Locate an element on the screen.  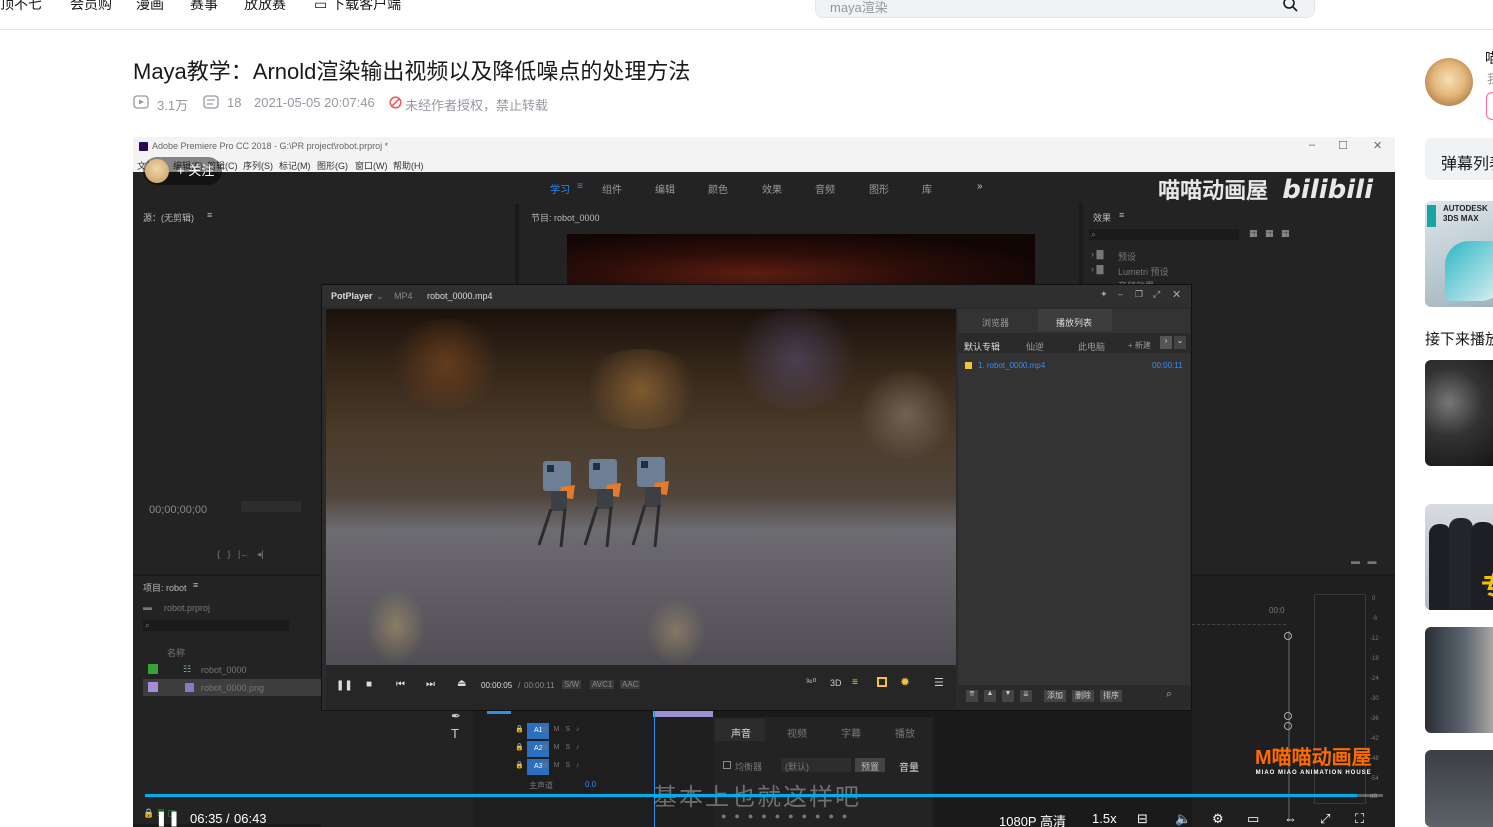
scroll-handle is located at coordinates (1288, 716).